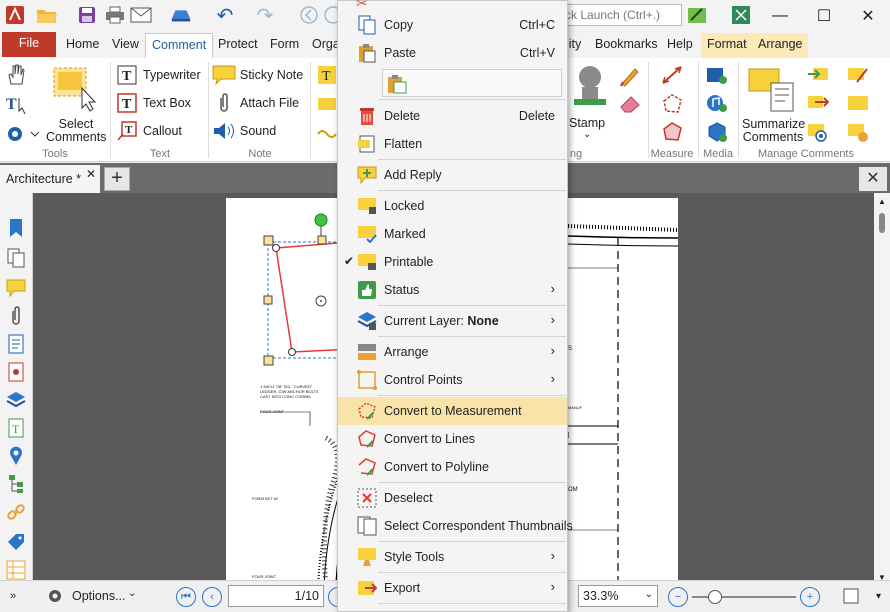 The height and width of the screenshot is (612, 890). I want to click on callout-label: Callout, so click(162, 131).